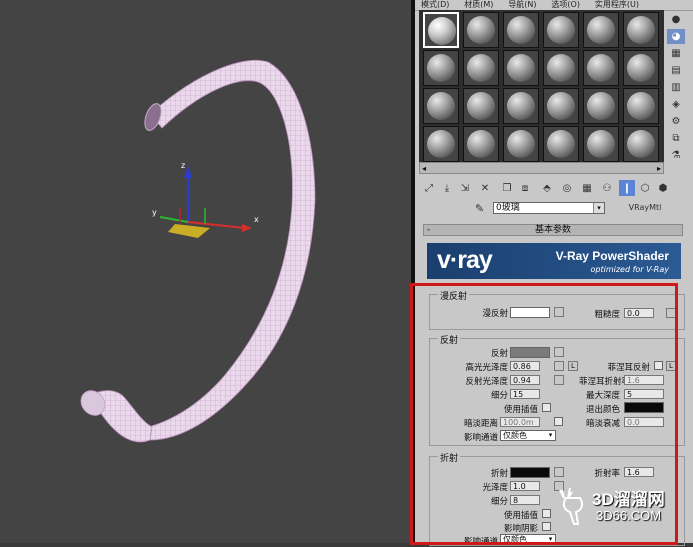  What do you see at coordinates (628, 499) in the screenshot?
I see `watermark-line1: 3D溜溜网` at bounding box center [628, 499].